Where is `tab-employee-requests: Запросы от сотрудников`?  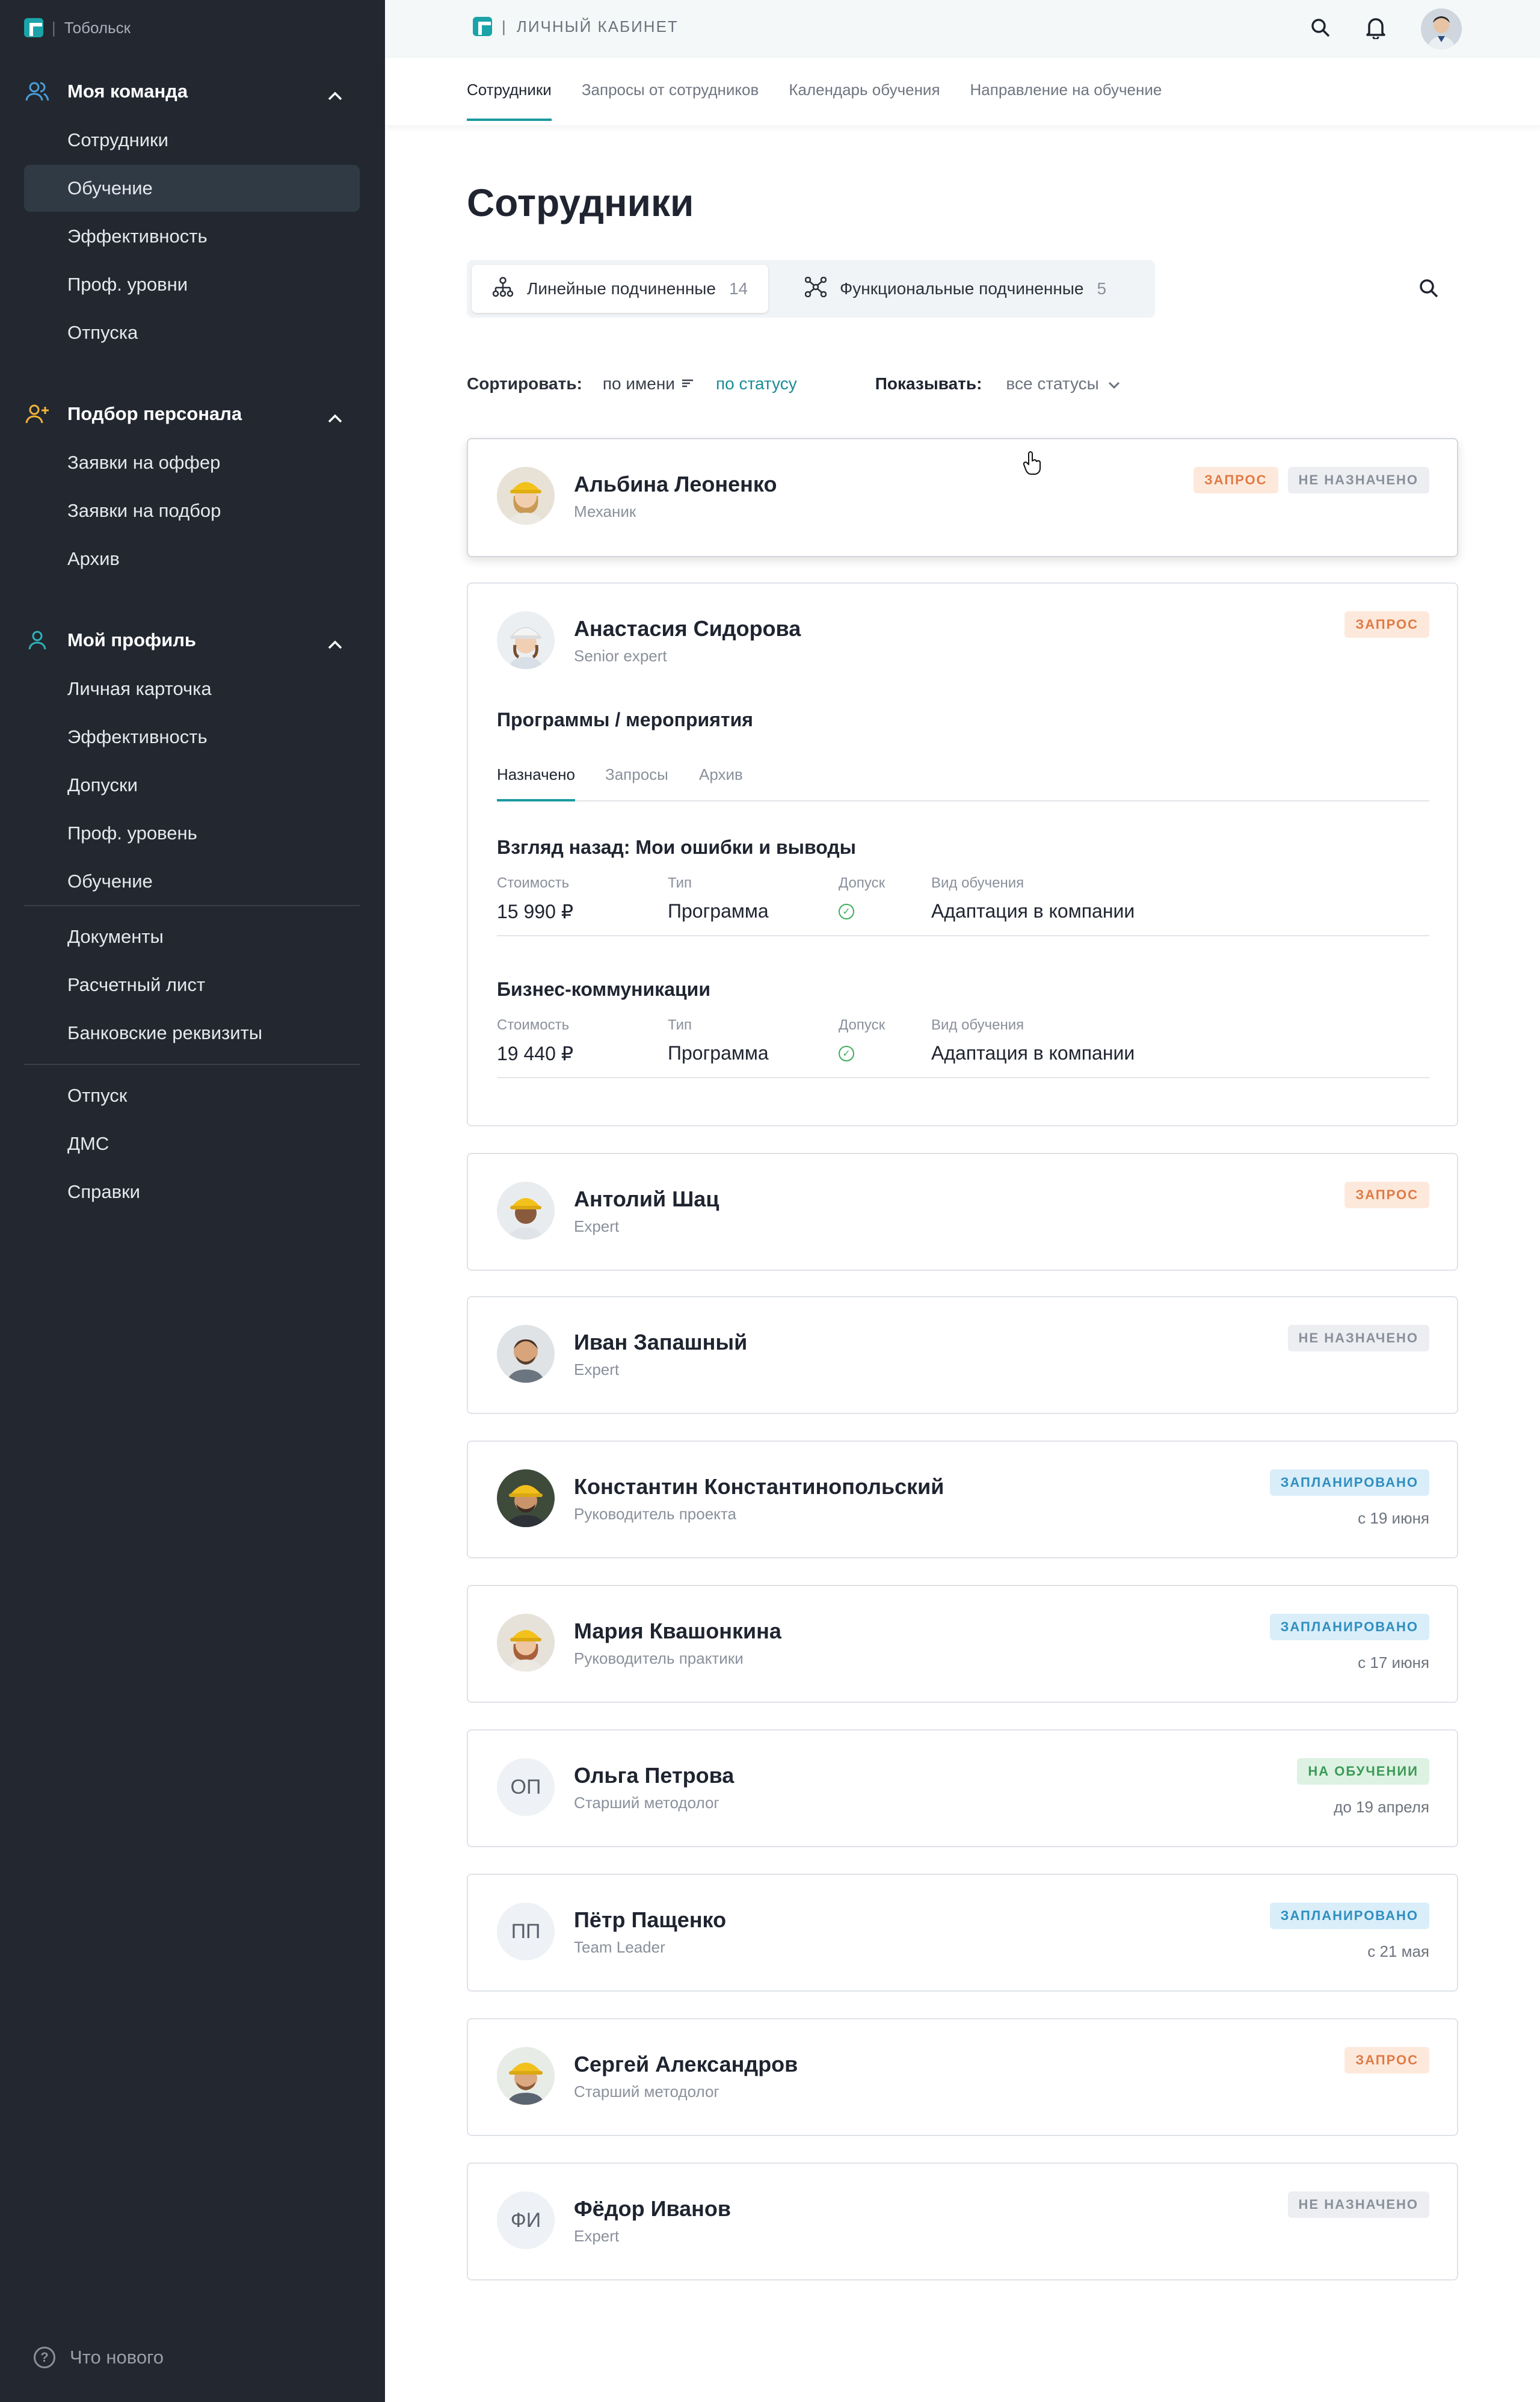
tab-employee-requests: Запросы от сотрудников is located at coordinates (670, 101).